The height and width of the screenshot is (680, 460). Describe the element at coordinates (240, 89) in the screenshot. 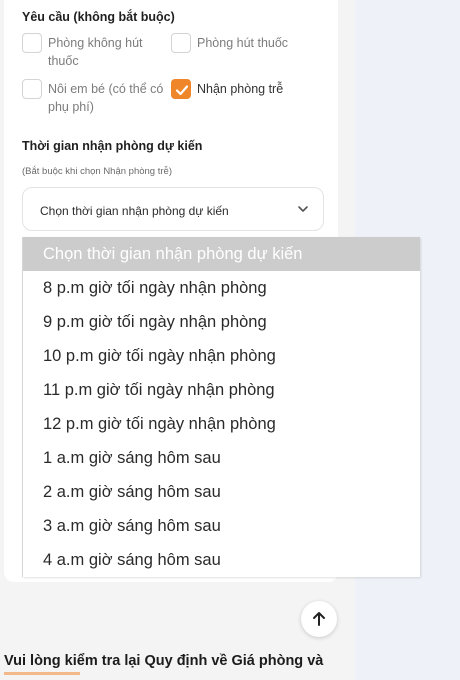

I see `checkbox-label: Nhận phòng trễ` at that location.